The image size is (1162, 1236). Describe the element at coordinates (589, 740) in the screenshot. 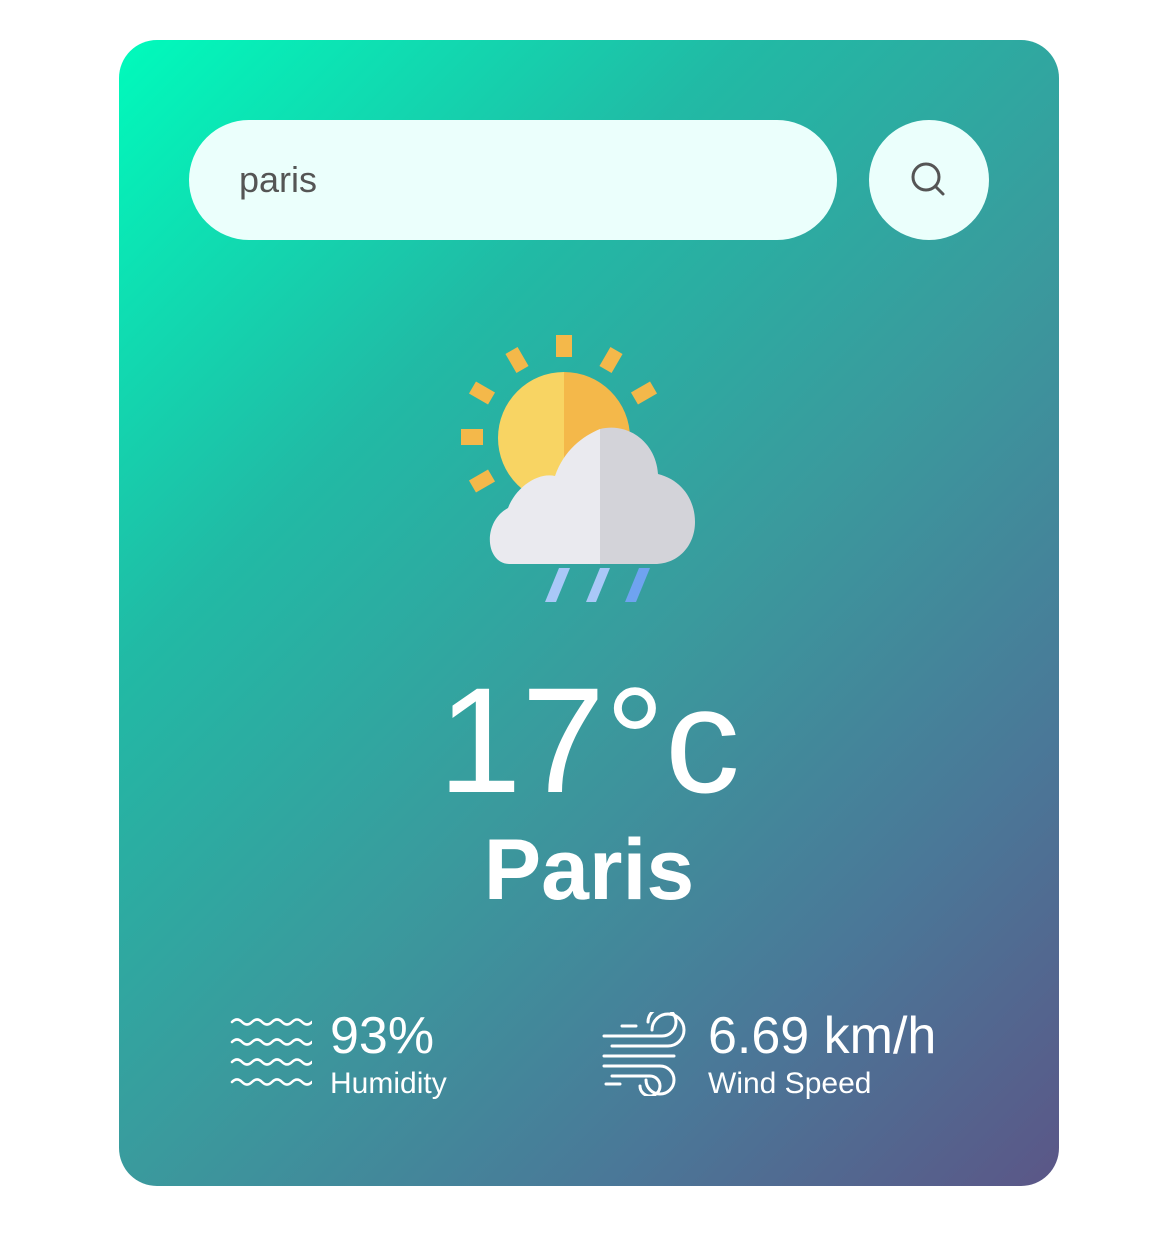

I see `temperature: 17°c` at that location.